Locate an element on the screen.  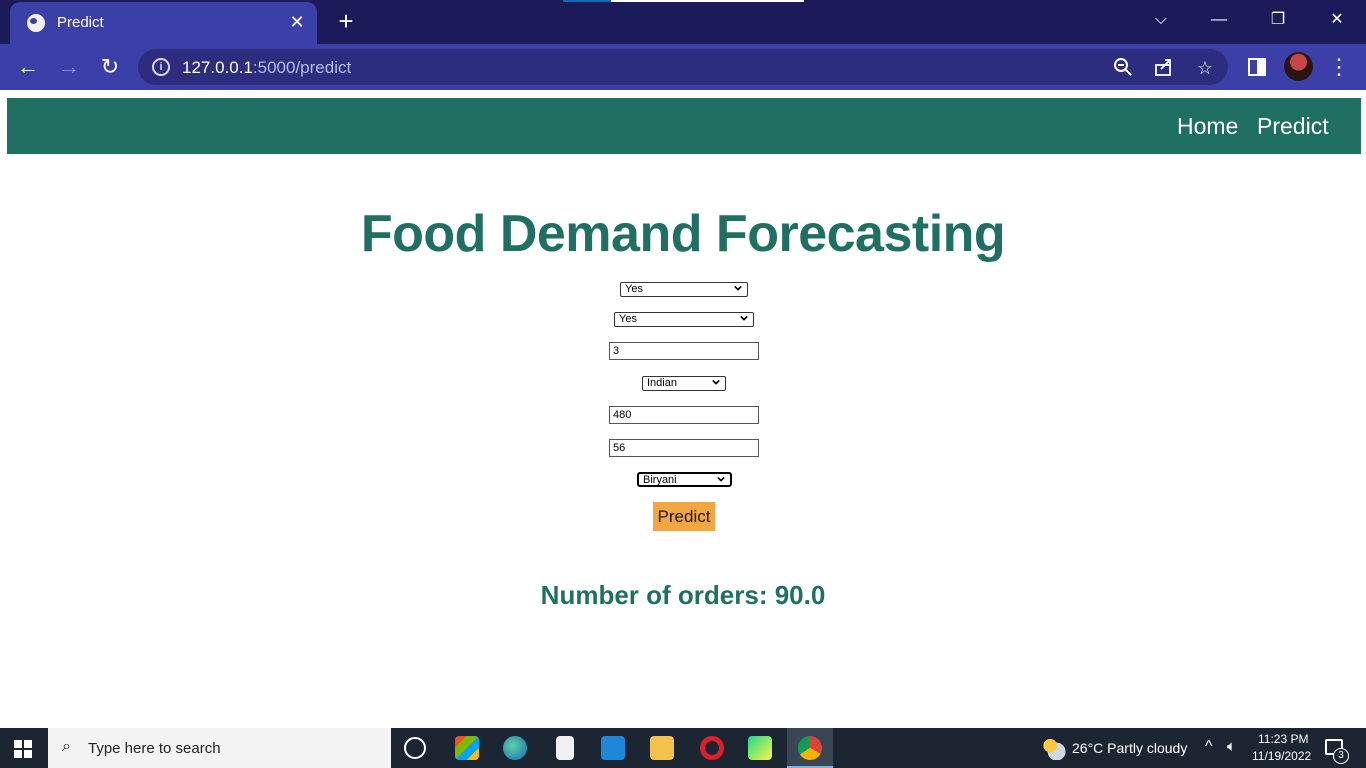
weather-text: 26°C Partly cloudy is located at coordinates (1129, 748).